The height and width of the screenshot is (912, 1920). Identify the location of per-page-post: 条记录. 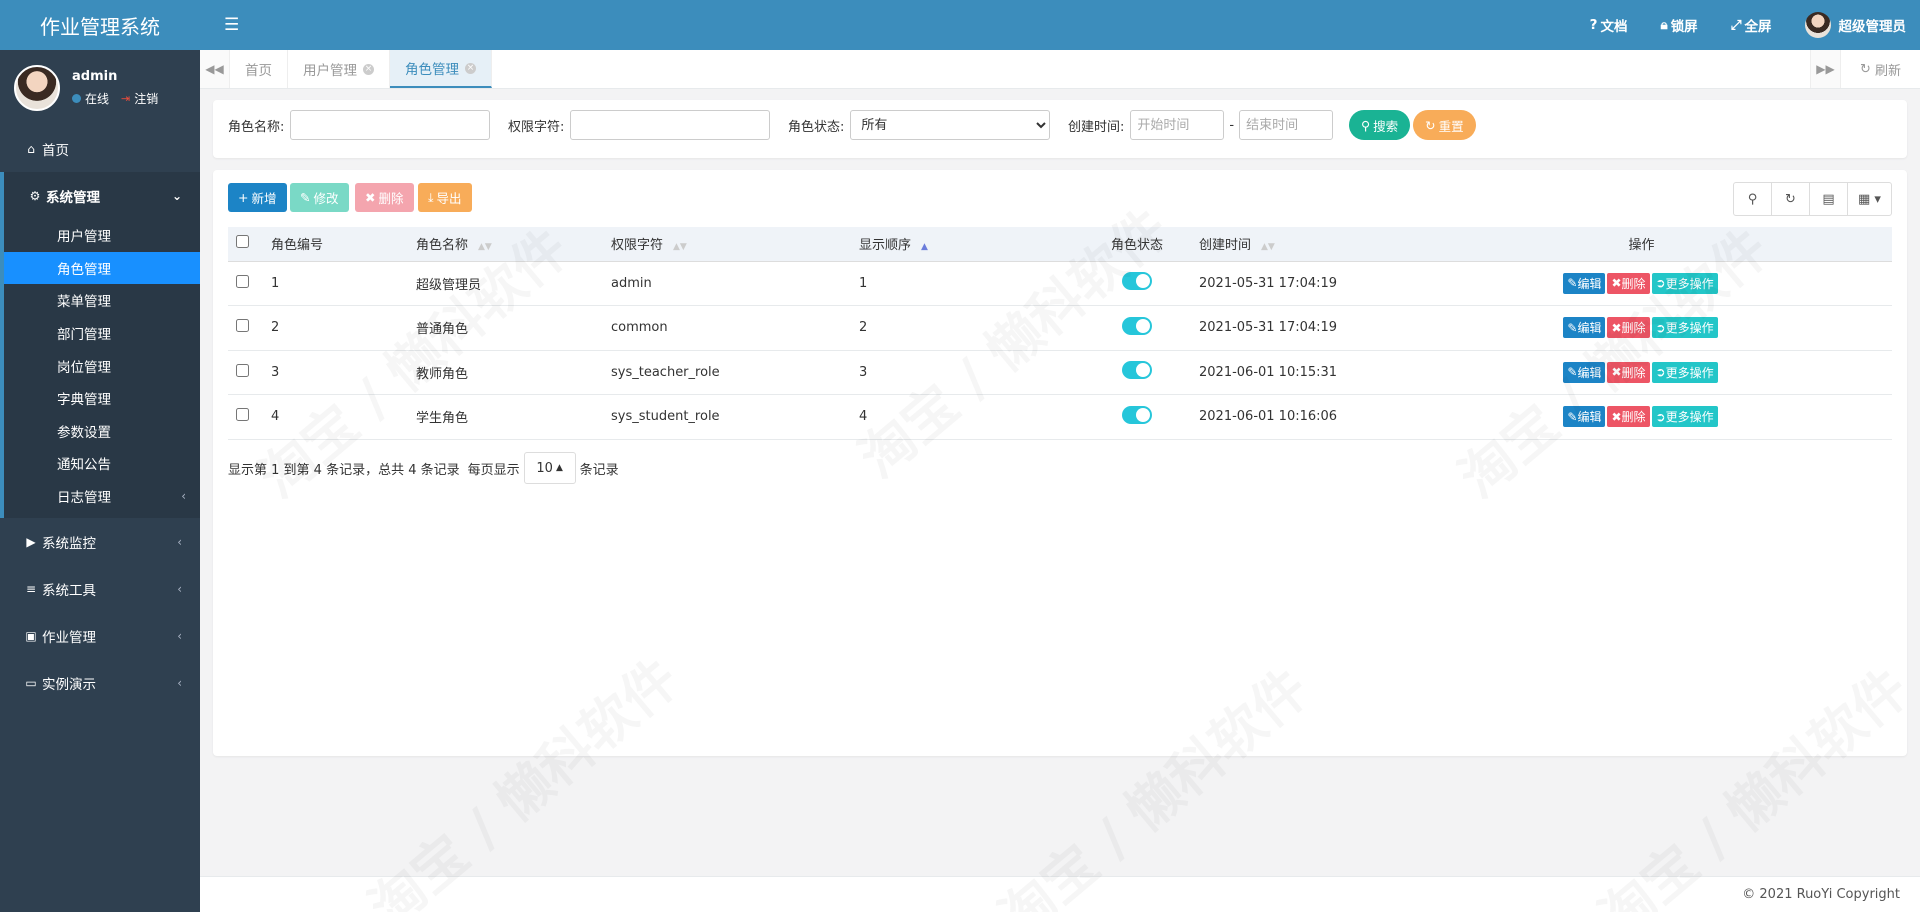
(599, 470).